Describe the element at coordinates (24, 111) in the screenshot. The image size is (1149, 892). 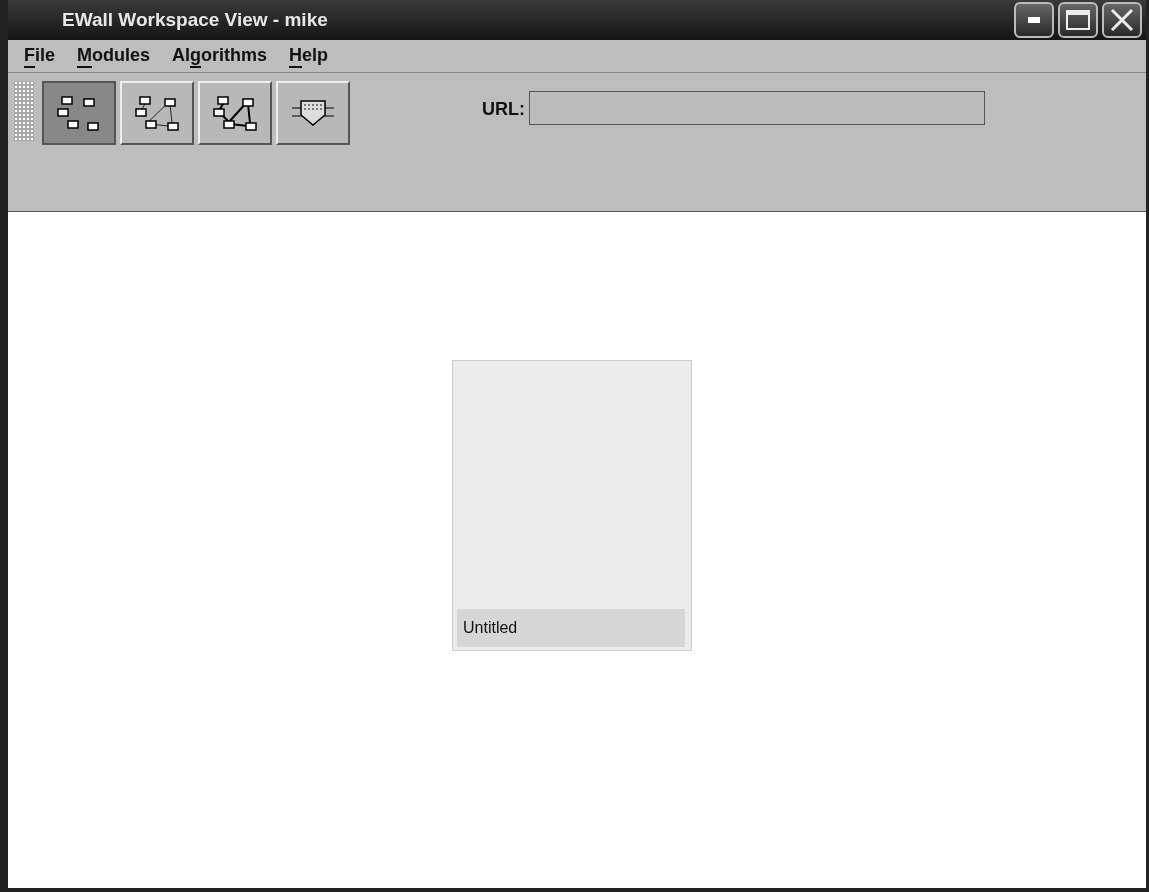
I see `toolbar-grip` at that location.